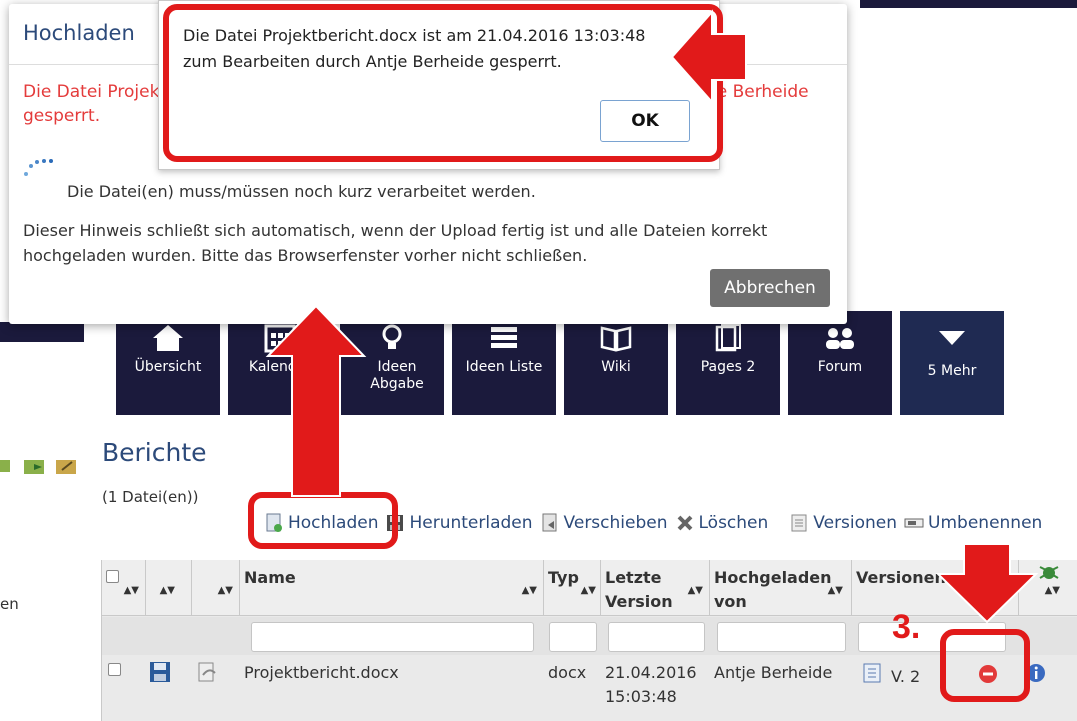  I want to click on error-text-start: Die Datei Projek, so click(91, 92).